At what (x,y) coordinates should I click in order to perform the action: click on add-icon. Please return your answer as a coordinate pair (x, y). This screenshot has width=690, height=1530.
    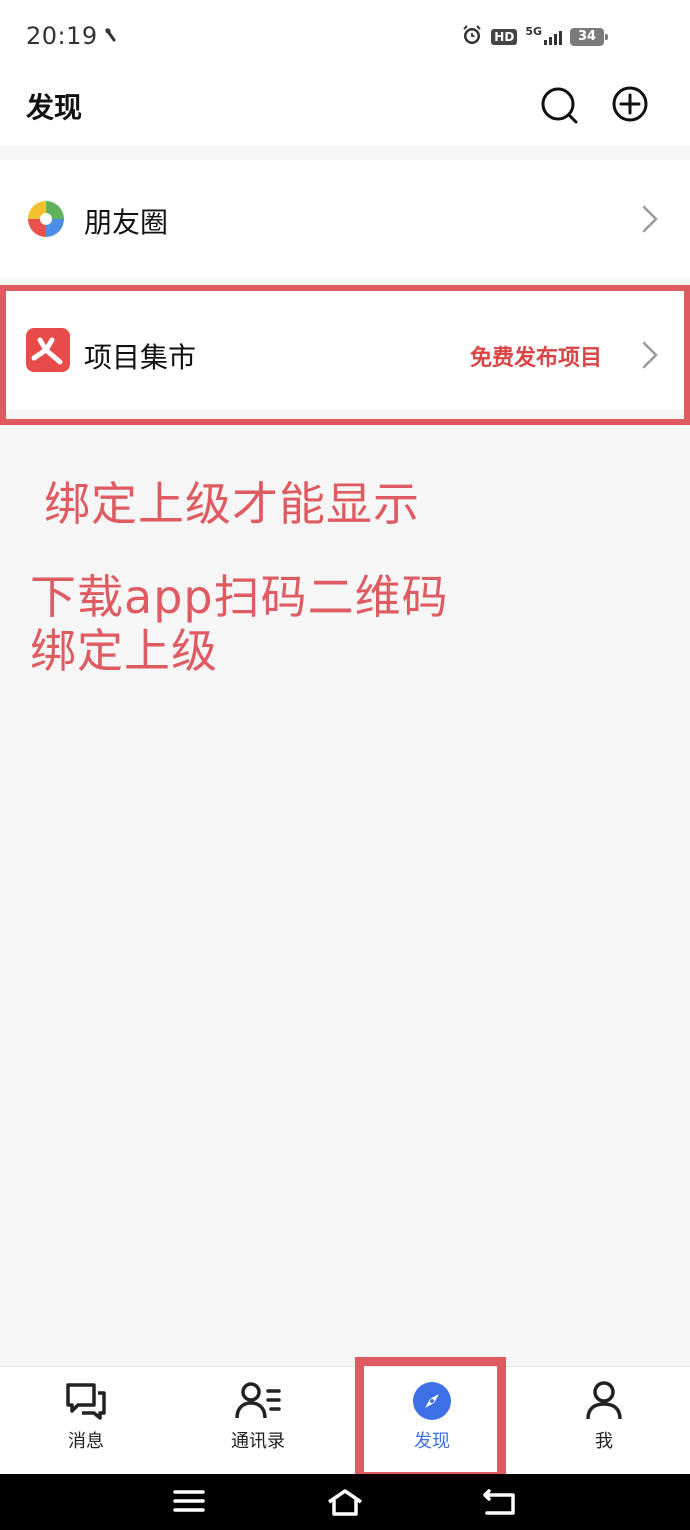
    Looking at the image, I should click on (630, 106).